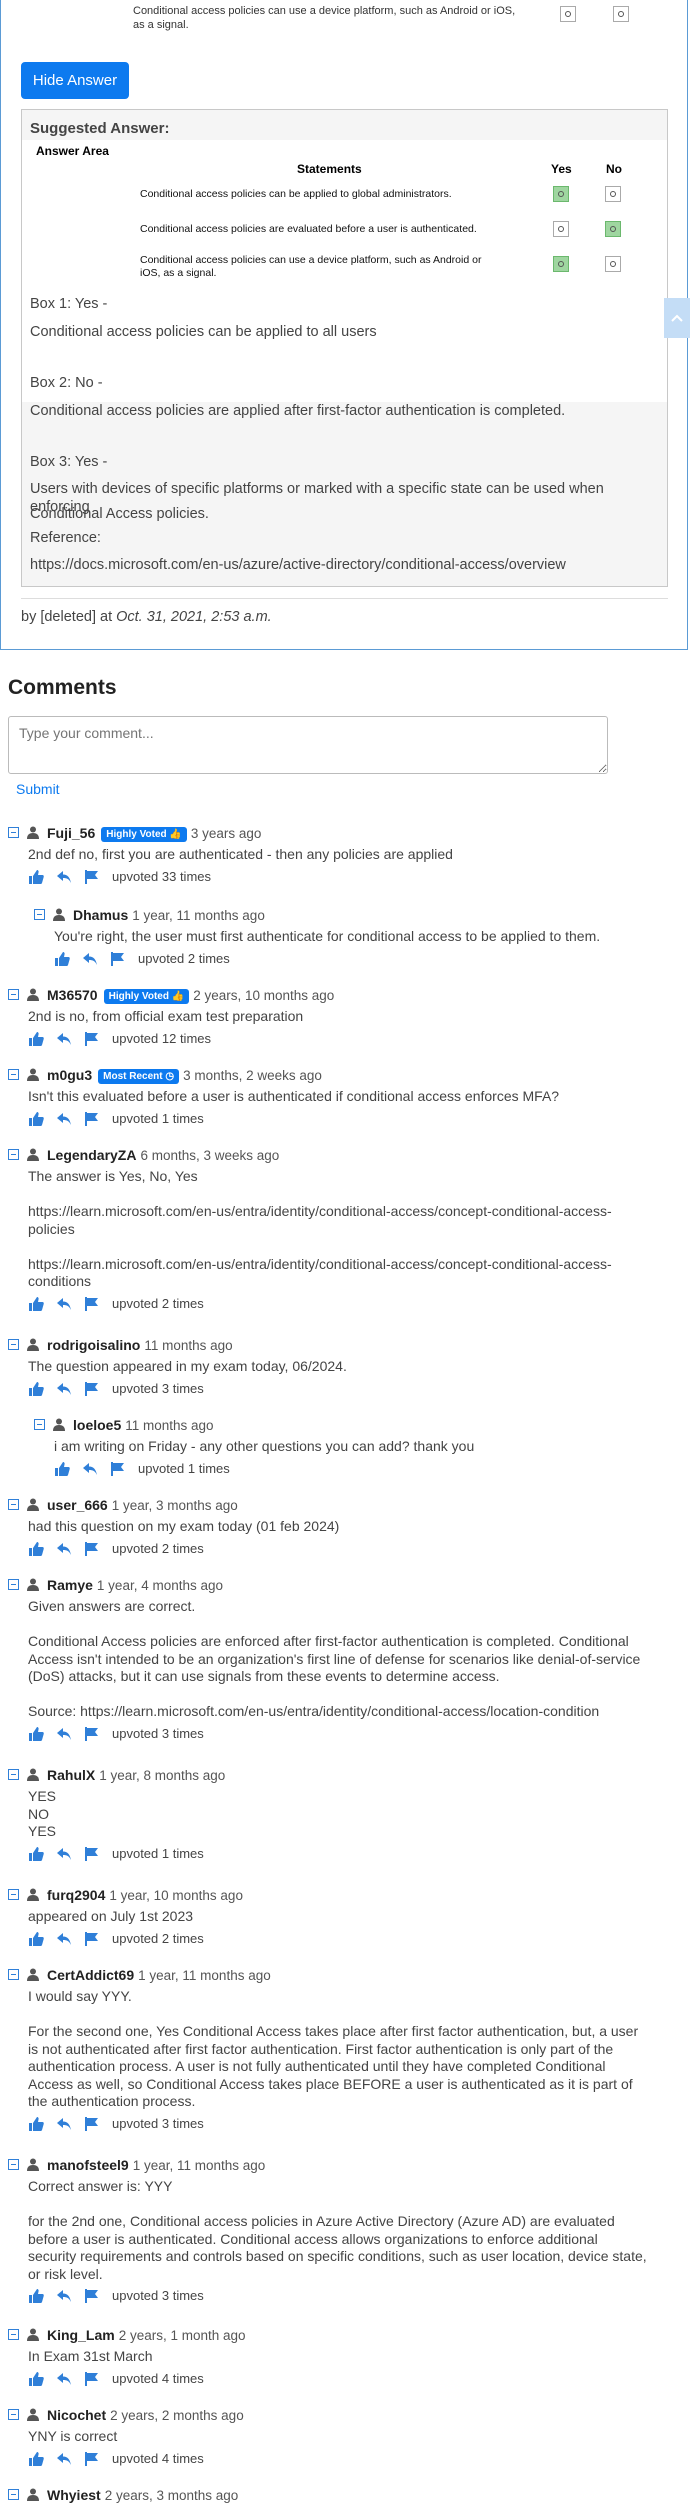 The height and width of the screenshot is (2510, 690). What do you see at coordinates (69, 1075) in the screenshot?
I see `comment-username: m0gu3` at bounding box center [69, 1075].